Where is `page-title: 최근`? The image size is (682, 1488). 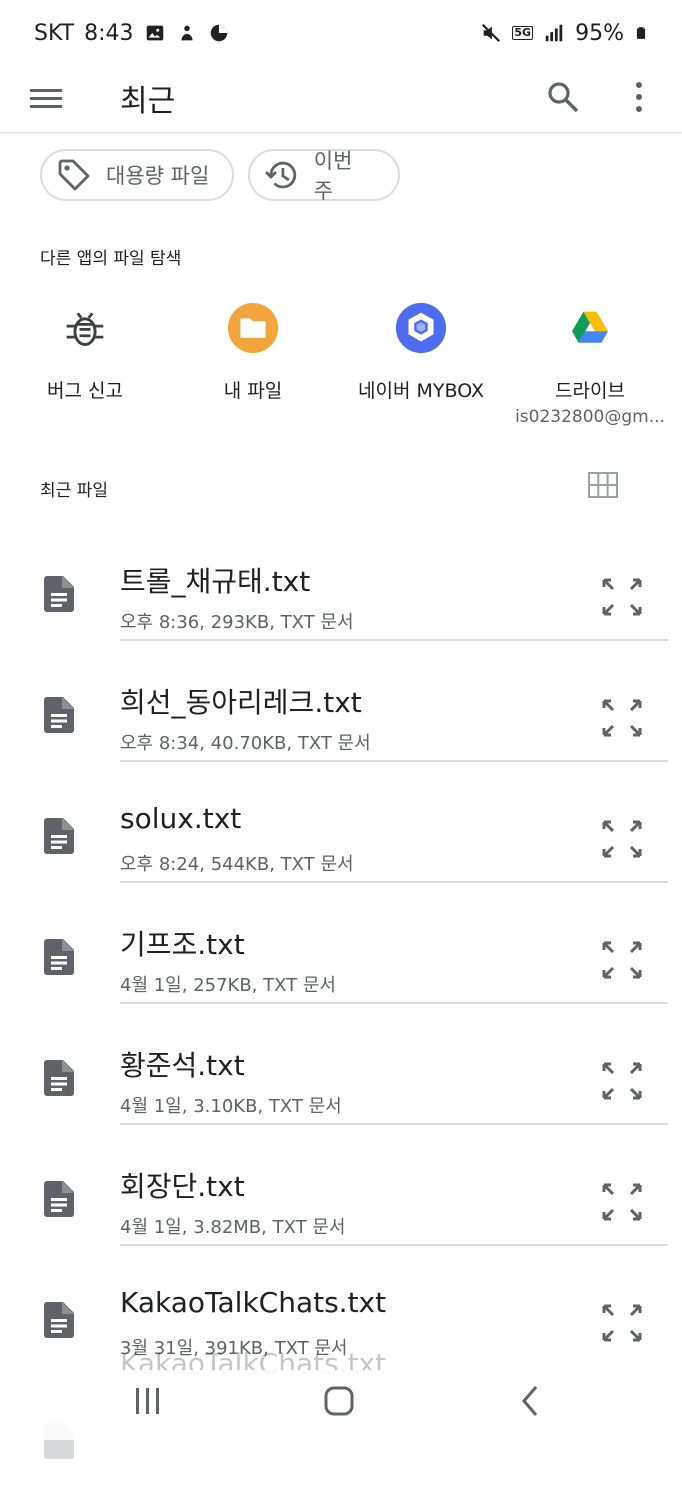 page-title: 최근 is located at coordinates (148, 101).